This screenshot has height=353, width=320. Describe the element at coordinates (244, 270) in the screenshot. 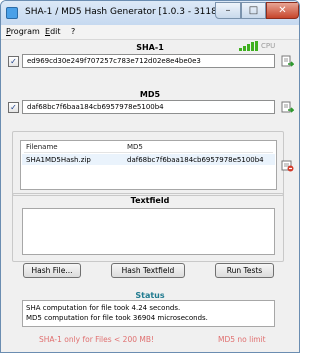

I see `run-tests-button: Run Tests` at that location.